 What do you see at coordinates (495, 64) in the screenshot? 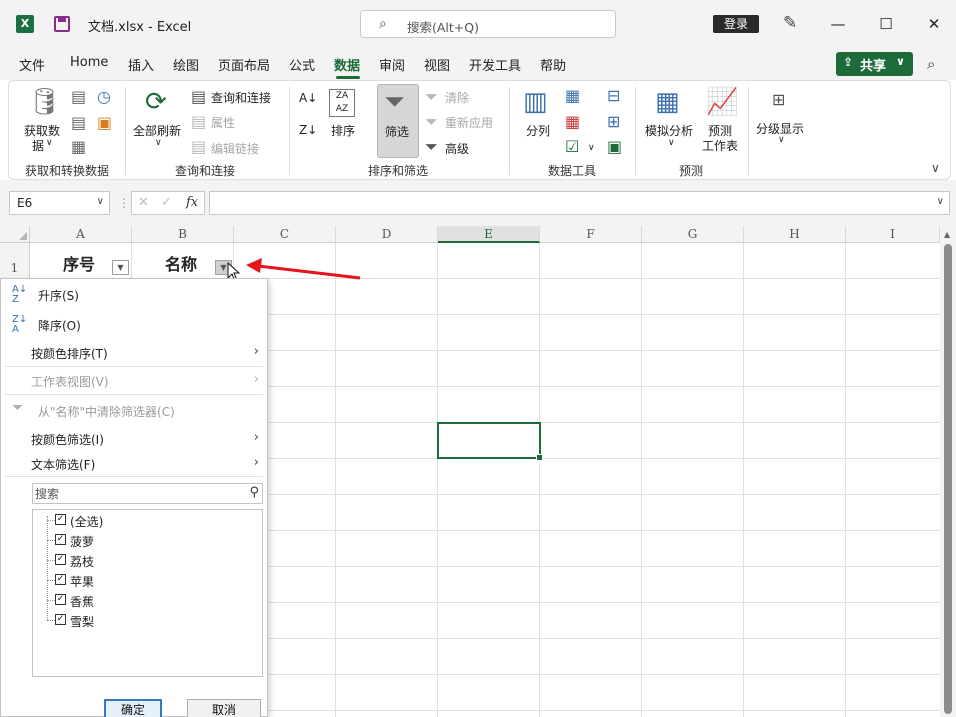
I see `tab-developer: 开发工具` at bounding box center [495, 64].